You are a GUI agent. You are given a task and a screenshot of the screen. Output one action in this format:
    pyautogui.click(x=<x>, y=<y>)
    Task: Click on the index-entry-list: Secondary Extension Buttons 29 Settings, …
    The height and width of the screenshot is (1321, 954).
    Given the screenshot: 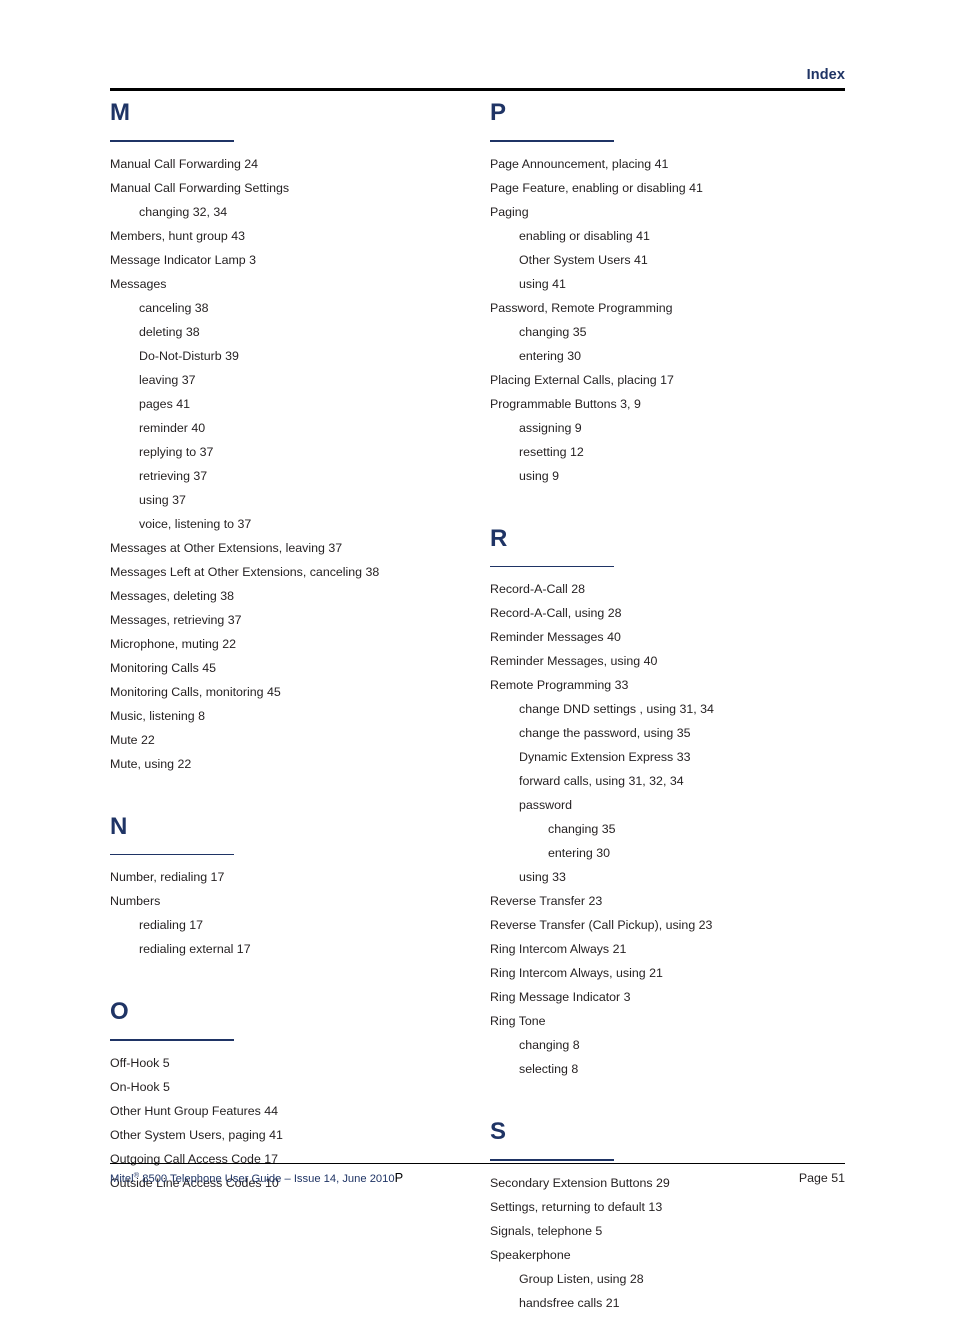 What is the action you would take?
    pyautogui.click(x=680, y=1242)
    